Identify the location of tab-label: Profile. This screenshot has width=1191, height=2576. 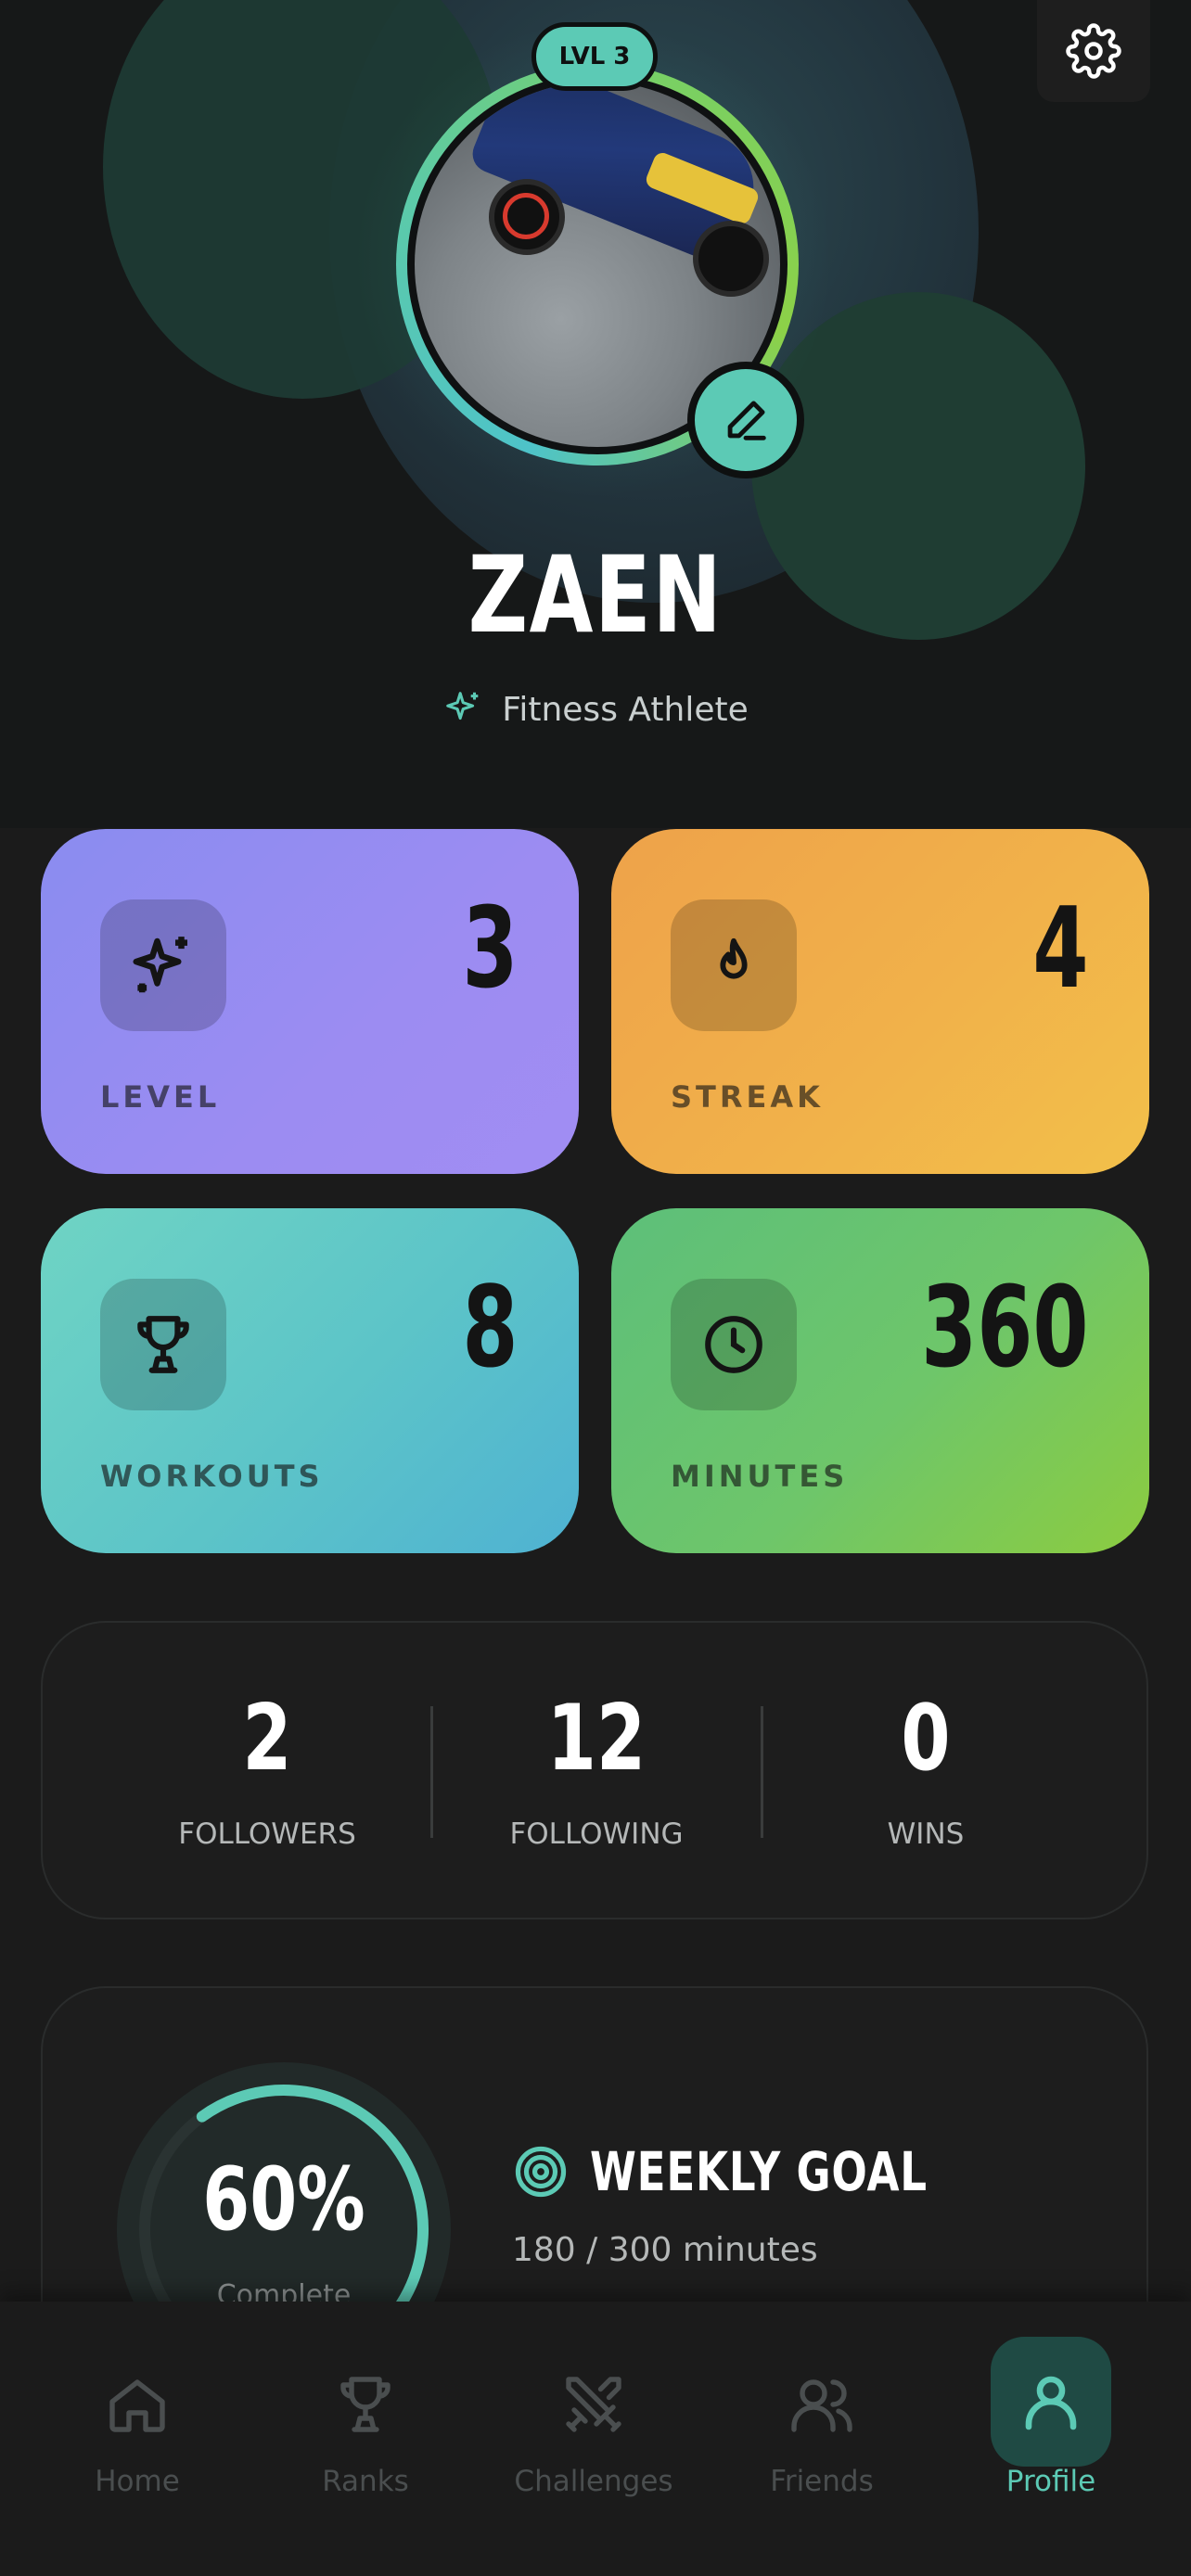
(1050, 2481).